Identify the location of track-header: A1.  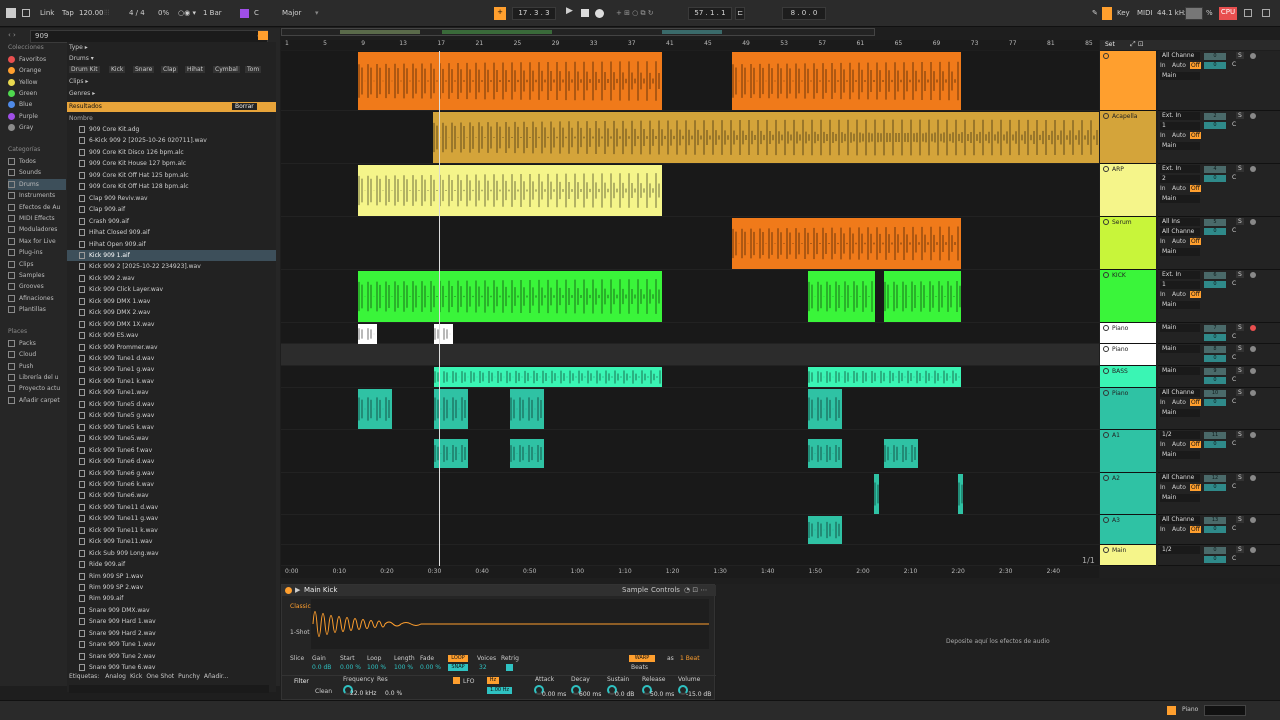
(1128, 451).